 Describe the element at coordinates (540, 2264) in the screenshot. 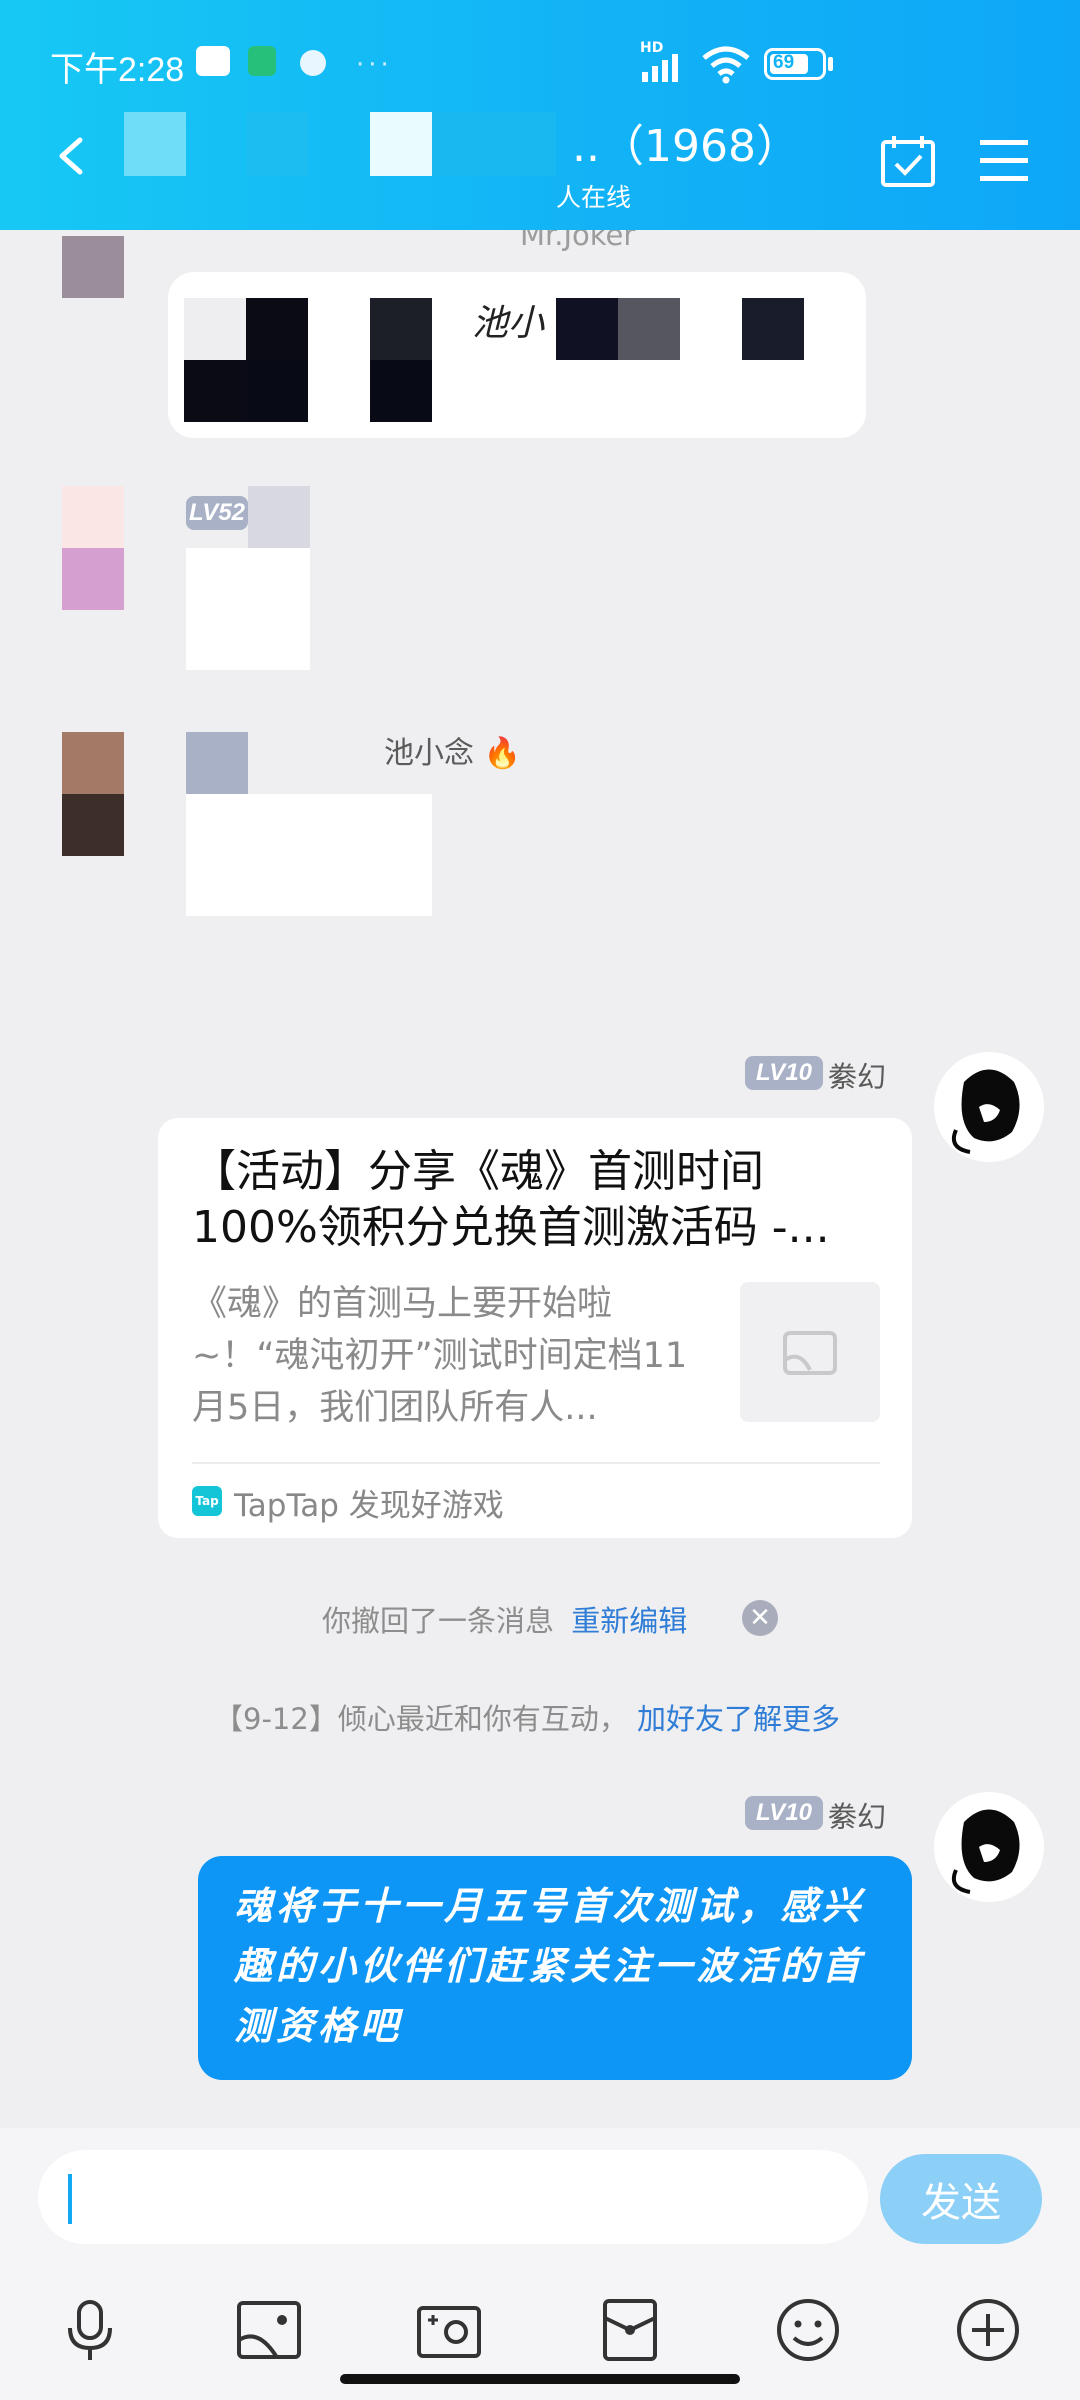

I see `input-area: 发送` at that location.